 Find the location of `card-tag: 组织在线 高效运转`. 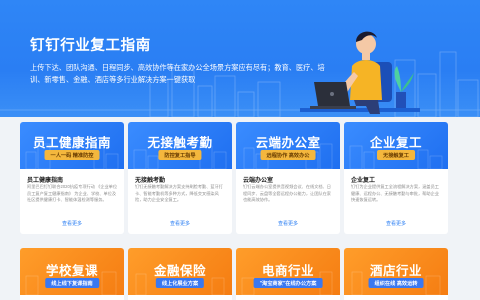

card-tag: 组织在线 高效运转 is located at coordinates (396, 283).